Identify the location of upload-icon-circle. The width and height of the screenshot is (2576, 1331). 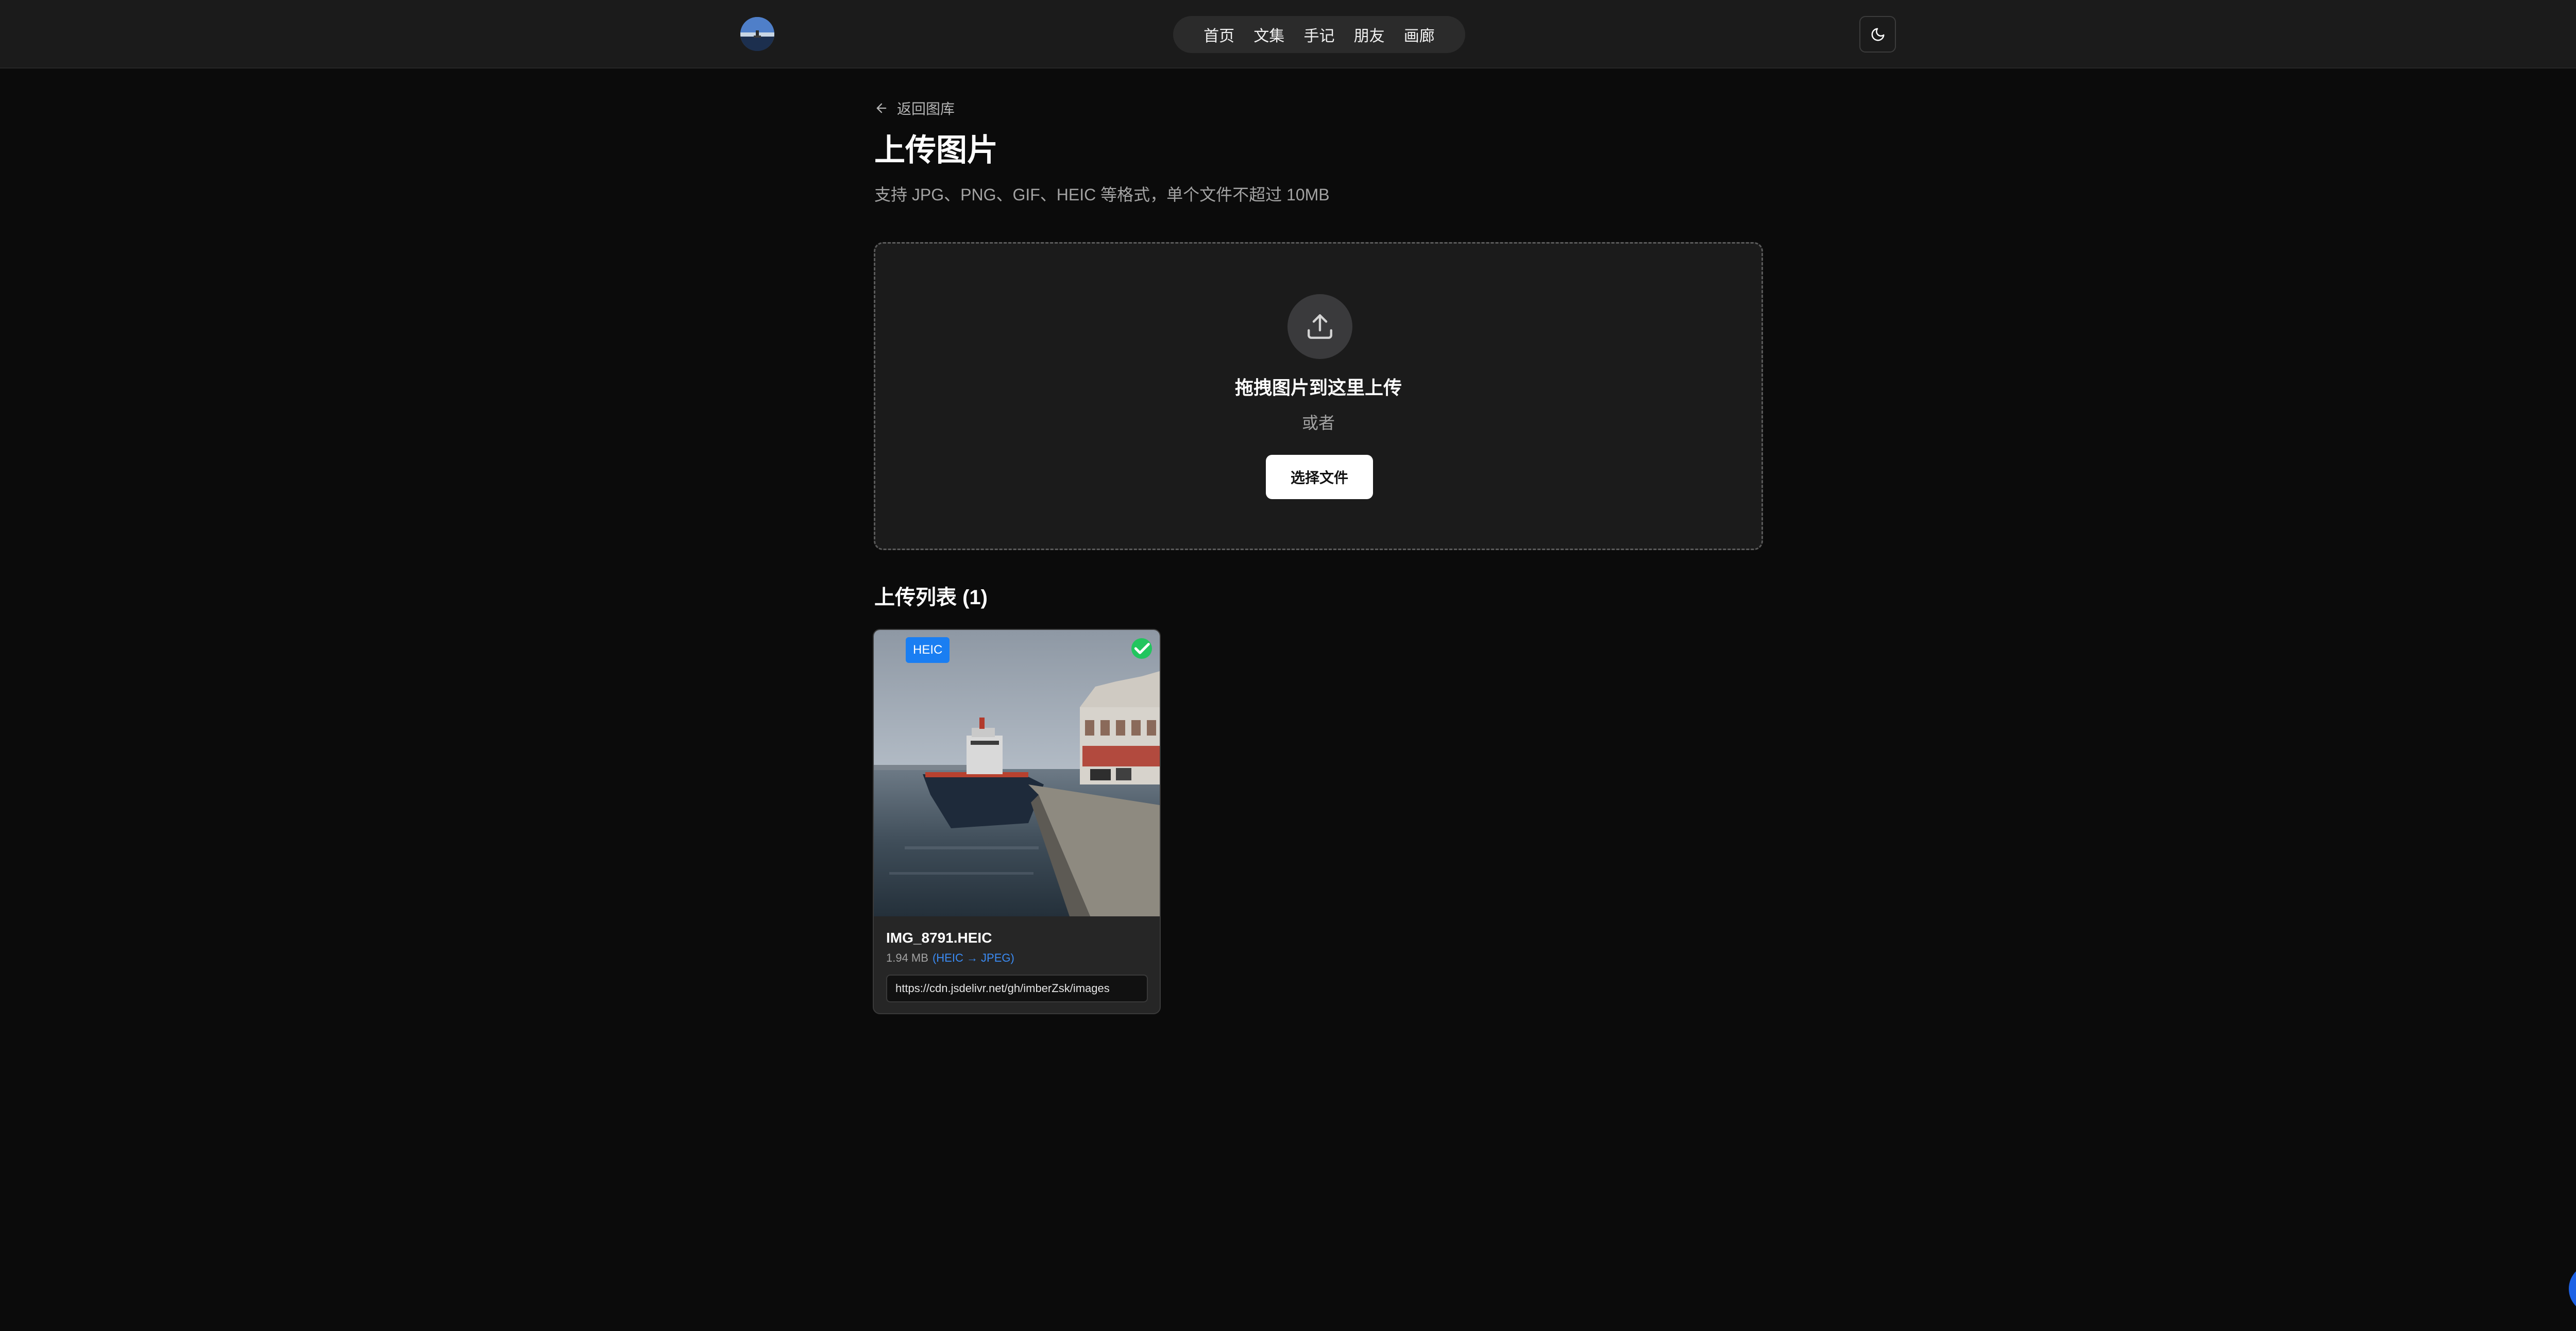
(1319, 326).